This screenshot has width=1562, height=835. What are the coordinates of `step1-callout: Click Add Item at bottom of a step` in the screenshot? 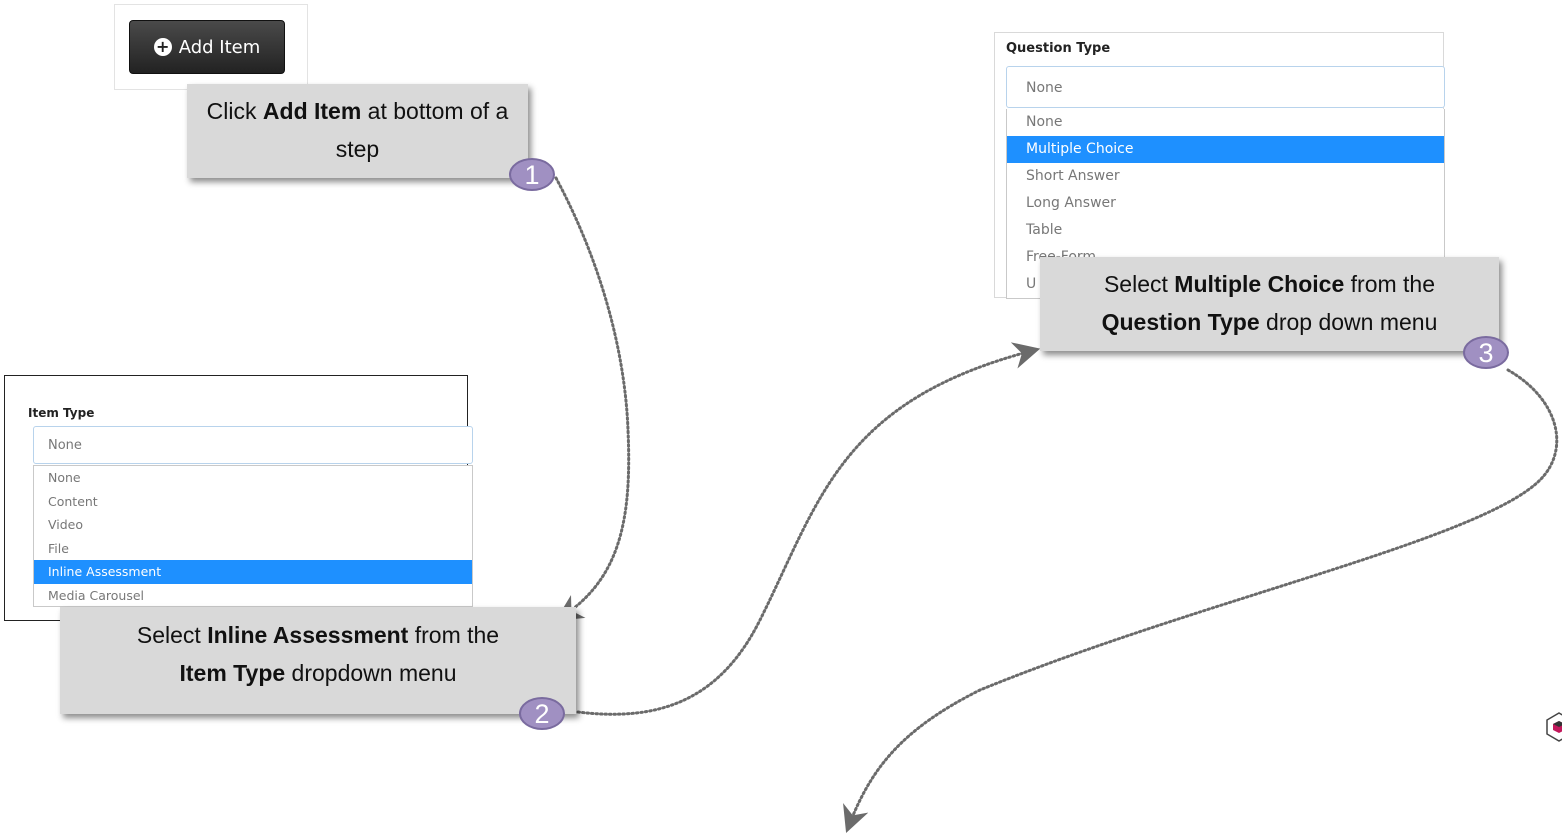 It's located at (357, 131).